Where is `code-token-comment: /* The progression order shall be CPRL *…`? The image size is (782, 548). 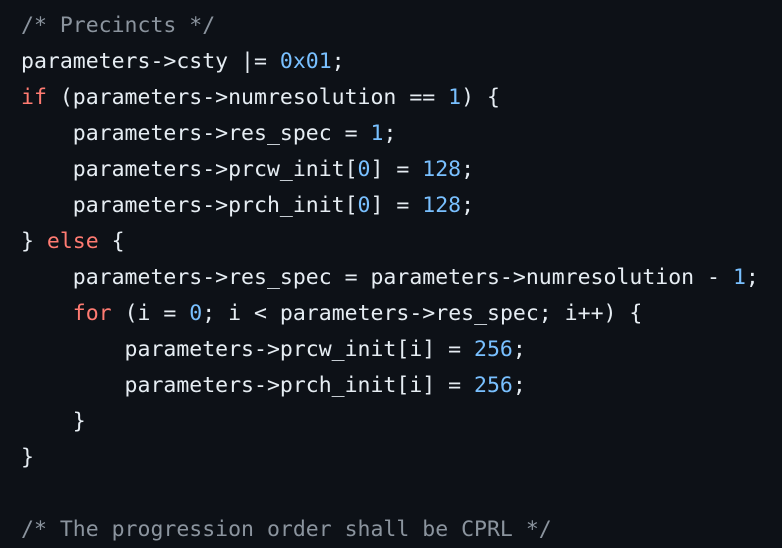 code-token-comment: /* The progression order shall be CPRL *… is located at coordinates (286, 529).